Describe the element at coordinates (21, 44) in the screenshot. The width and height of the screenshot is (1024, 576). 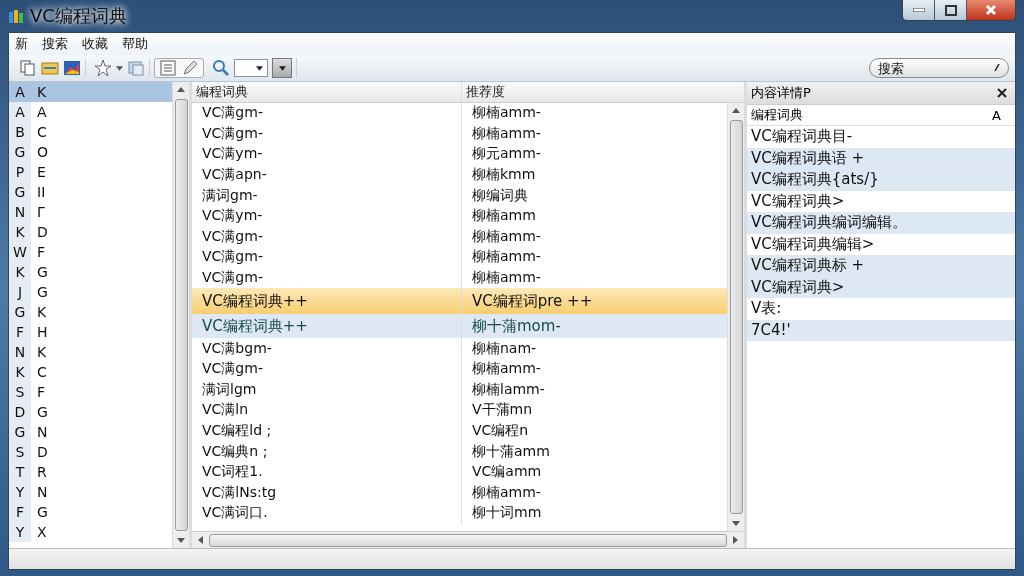
I see `menu-item: 新` at that location.